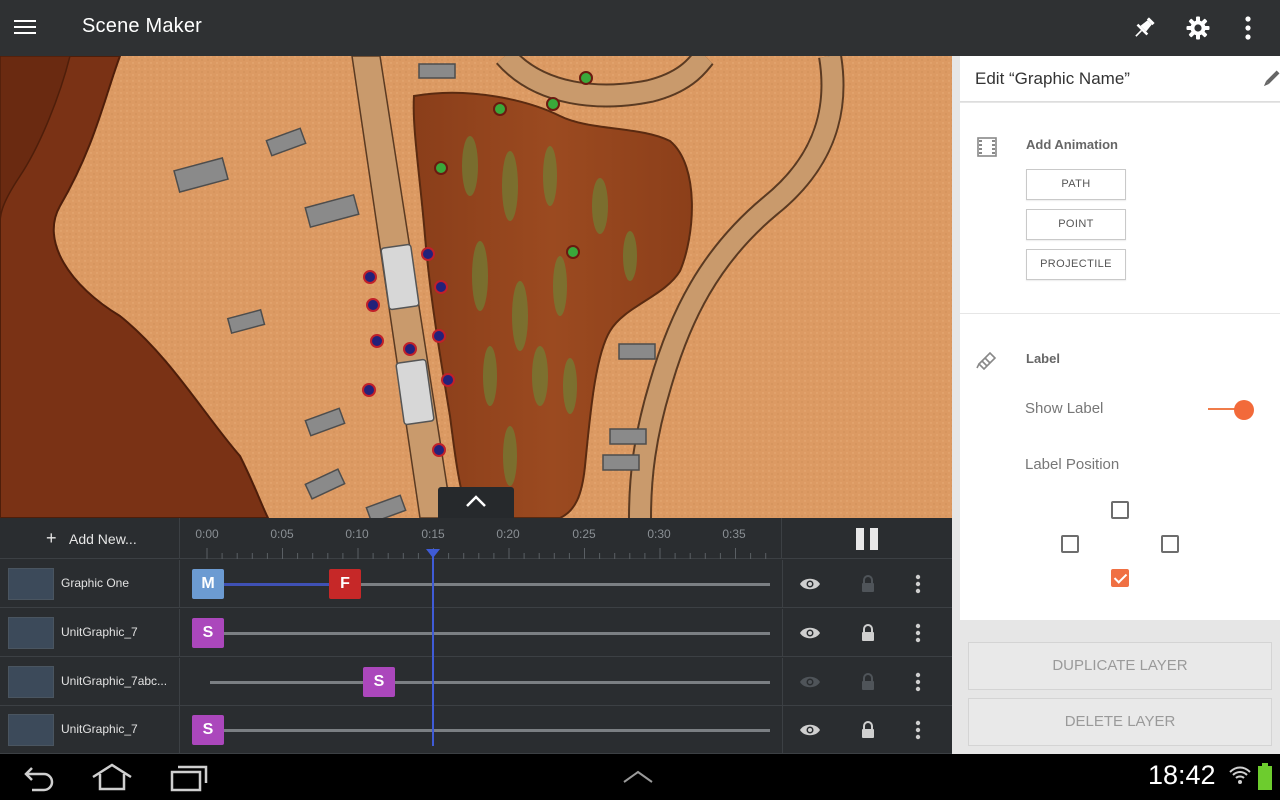 This screenshot has height=800, width=1280. Describe the element at coordinates (1076, 264) in the screenshot. I see `projectile-button: PROJECTILE` at that location.